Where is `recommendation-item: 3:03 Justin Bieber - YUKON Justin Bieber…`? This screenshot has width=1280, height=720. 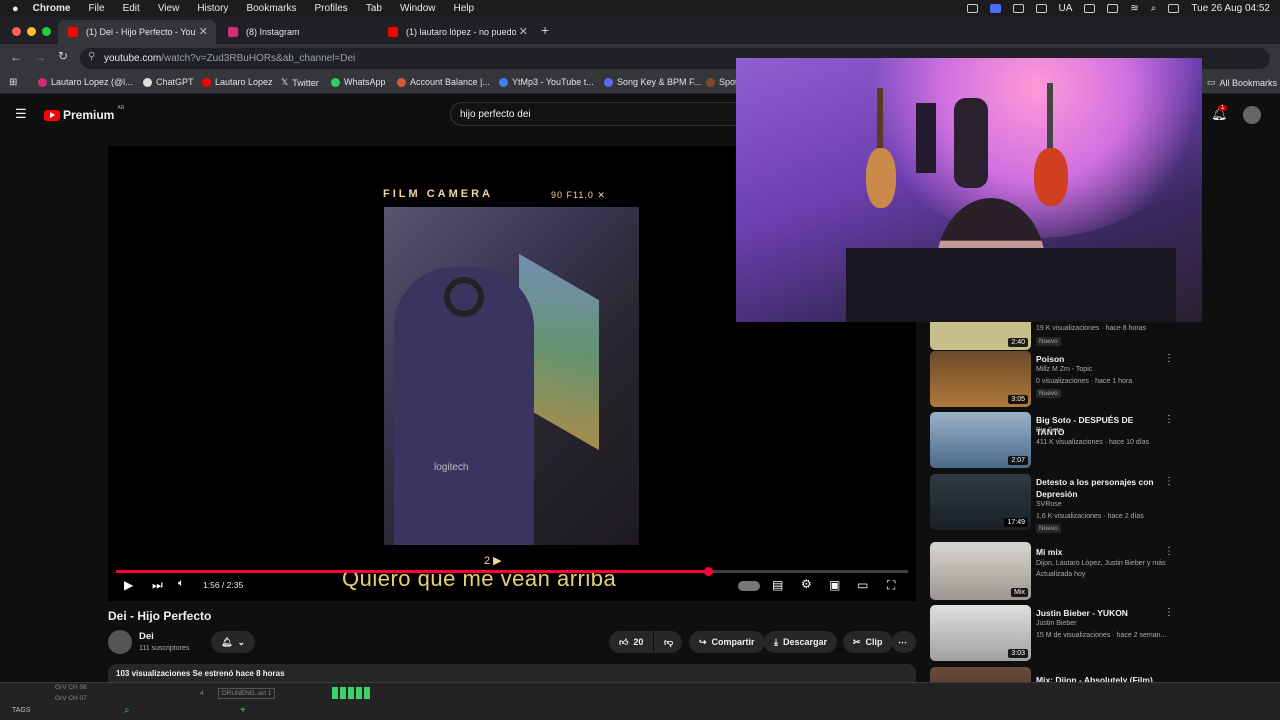
recommendation-item: 3:03 Justin Bieber - YUKON Justin Bieber… is located at coordinates (1055, 633).